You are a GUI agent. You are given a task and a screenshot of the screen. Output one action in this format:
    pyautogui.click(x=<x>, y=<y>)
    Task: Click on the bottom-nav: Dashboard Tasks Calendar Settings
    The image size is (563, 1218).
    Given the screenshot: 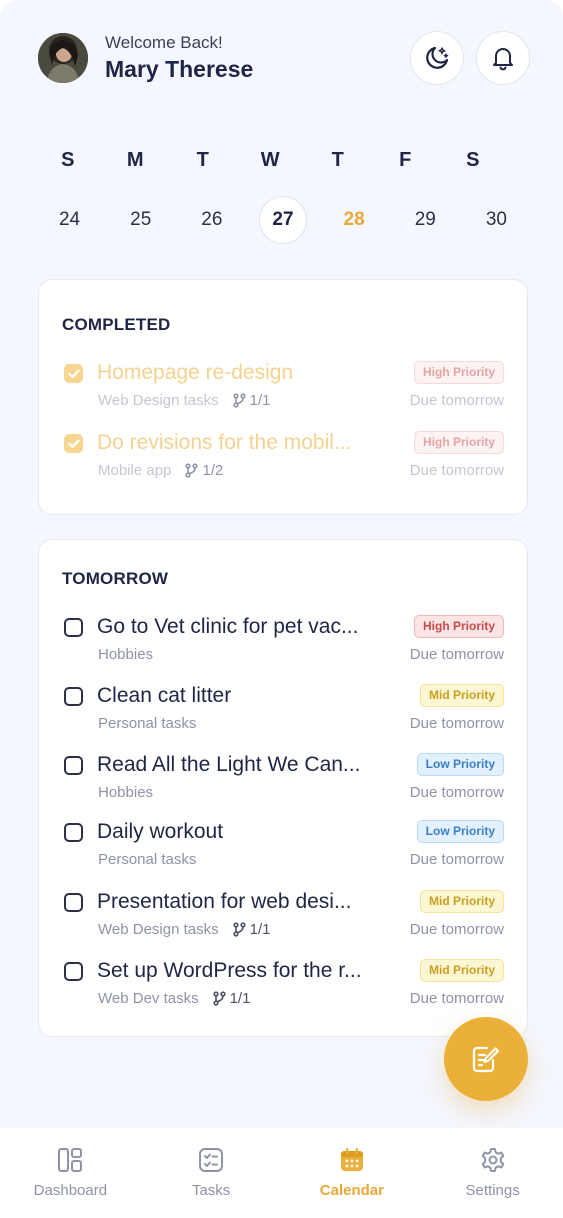 What is the action you would take?
    pyautogui.click(x=281, y=1173)
    